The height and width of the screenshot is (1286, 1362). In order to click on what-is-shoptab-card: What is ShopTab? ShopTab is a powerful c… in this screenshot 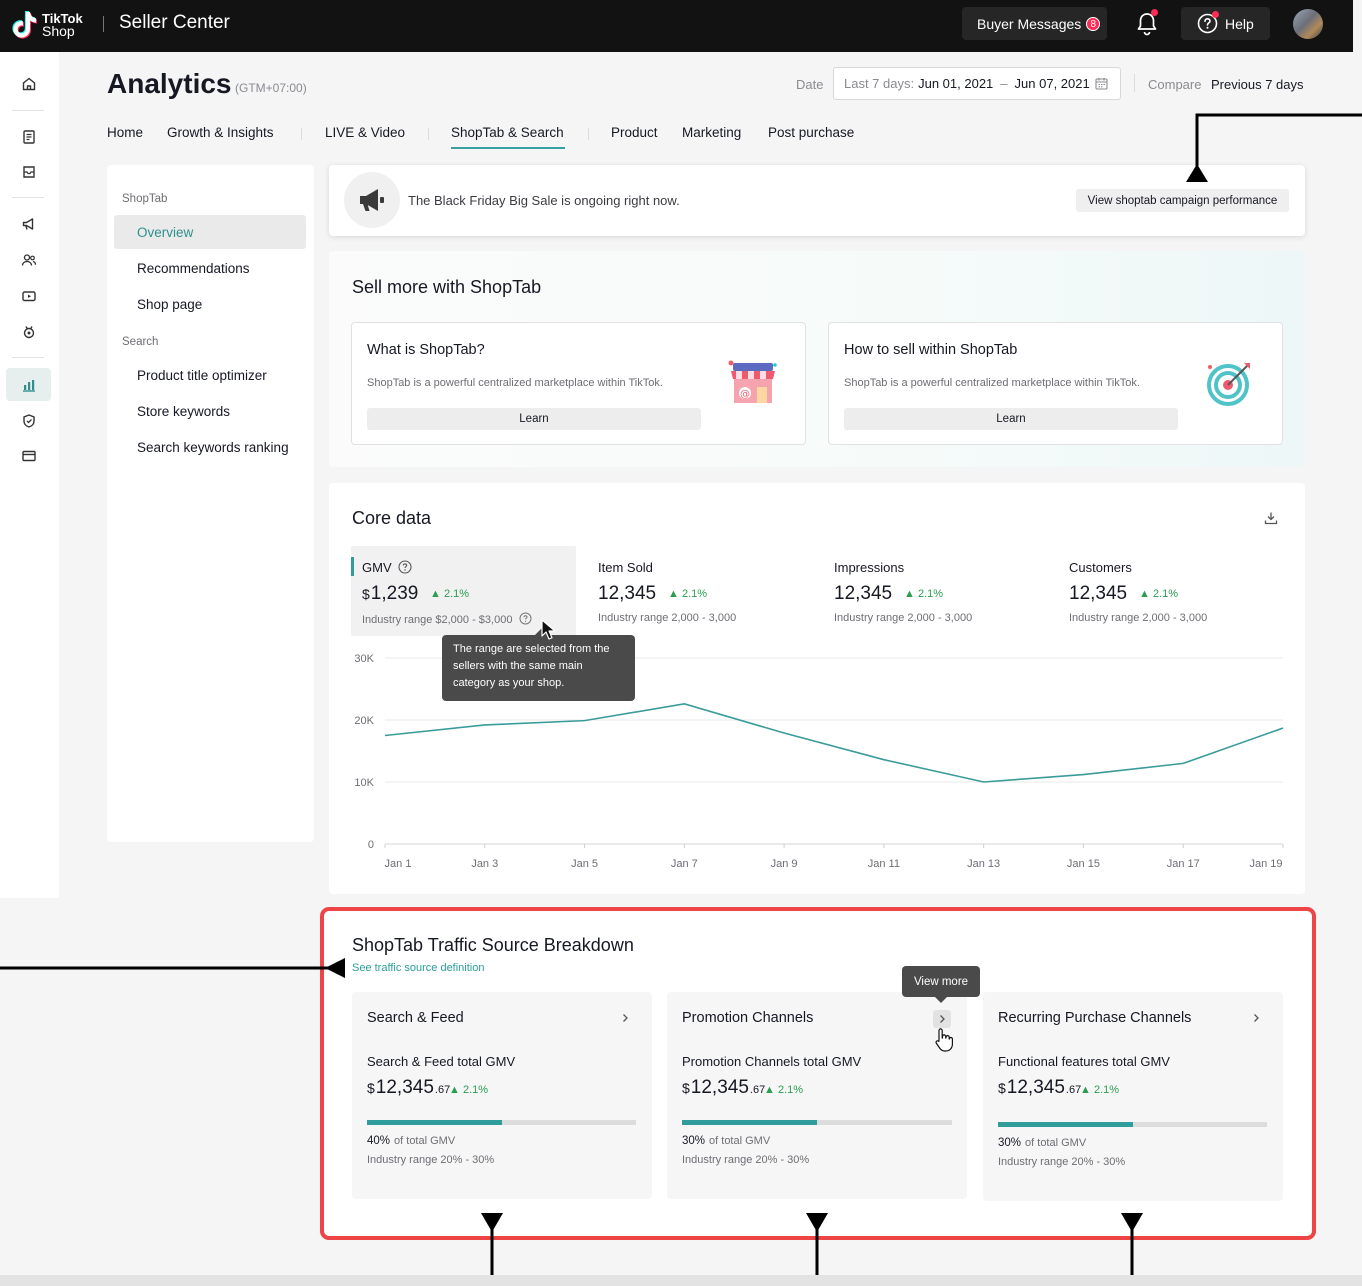, I will do `click(578, 383)`.